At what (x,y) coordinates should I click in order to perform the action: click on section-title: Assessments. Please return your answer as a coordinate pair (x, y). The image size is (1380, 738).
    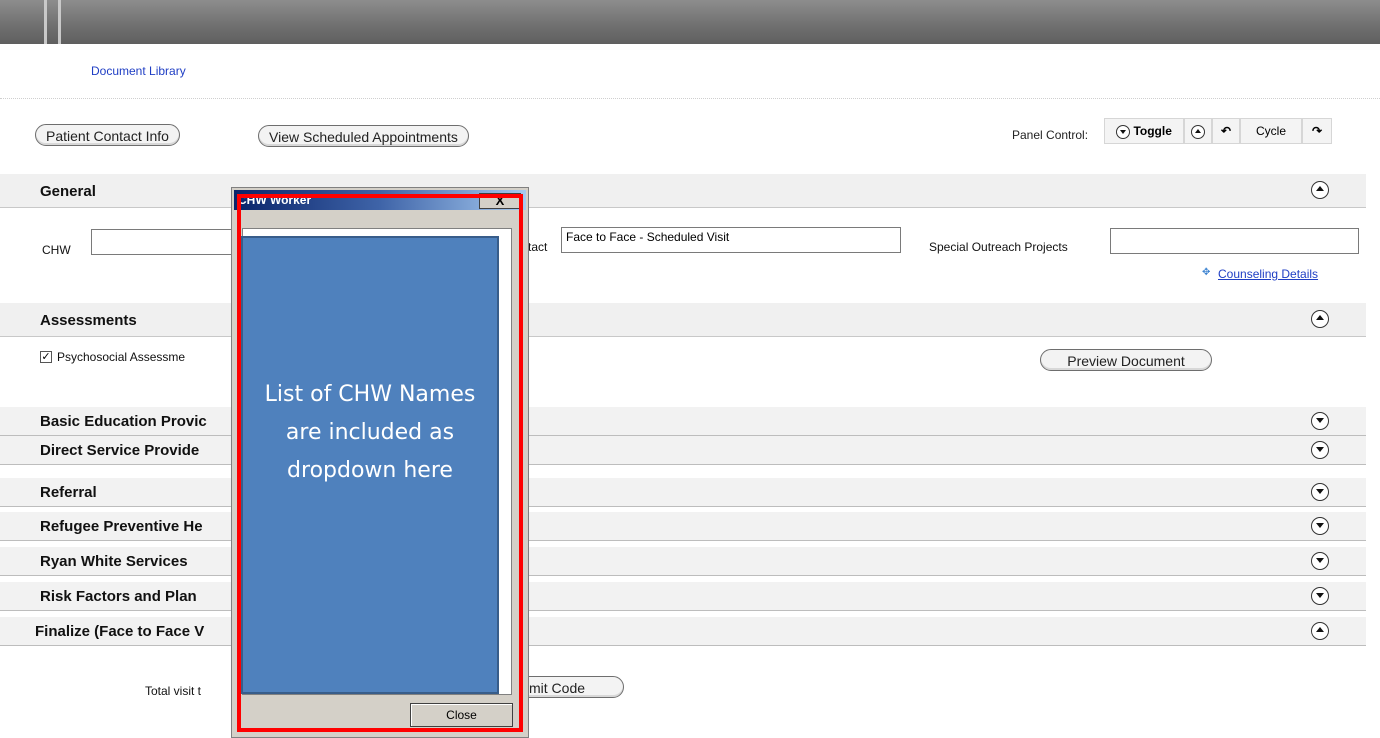
    Looking at the image, I should click on (88, 320).